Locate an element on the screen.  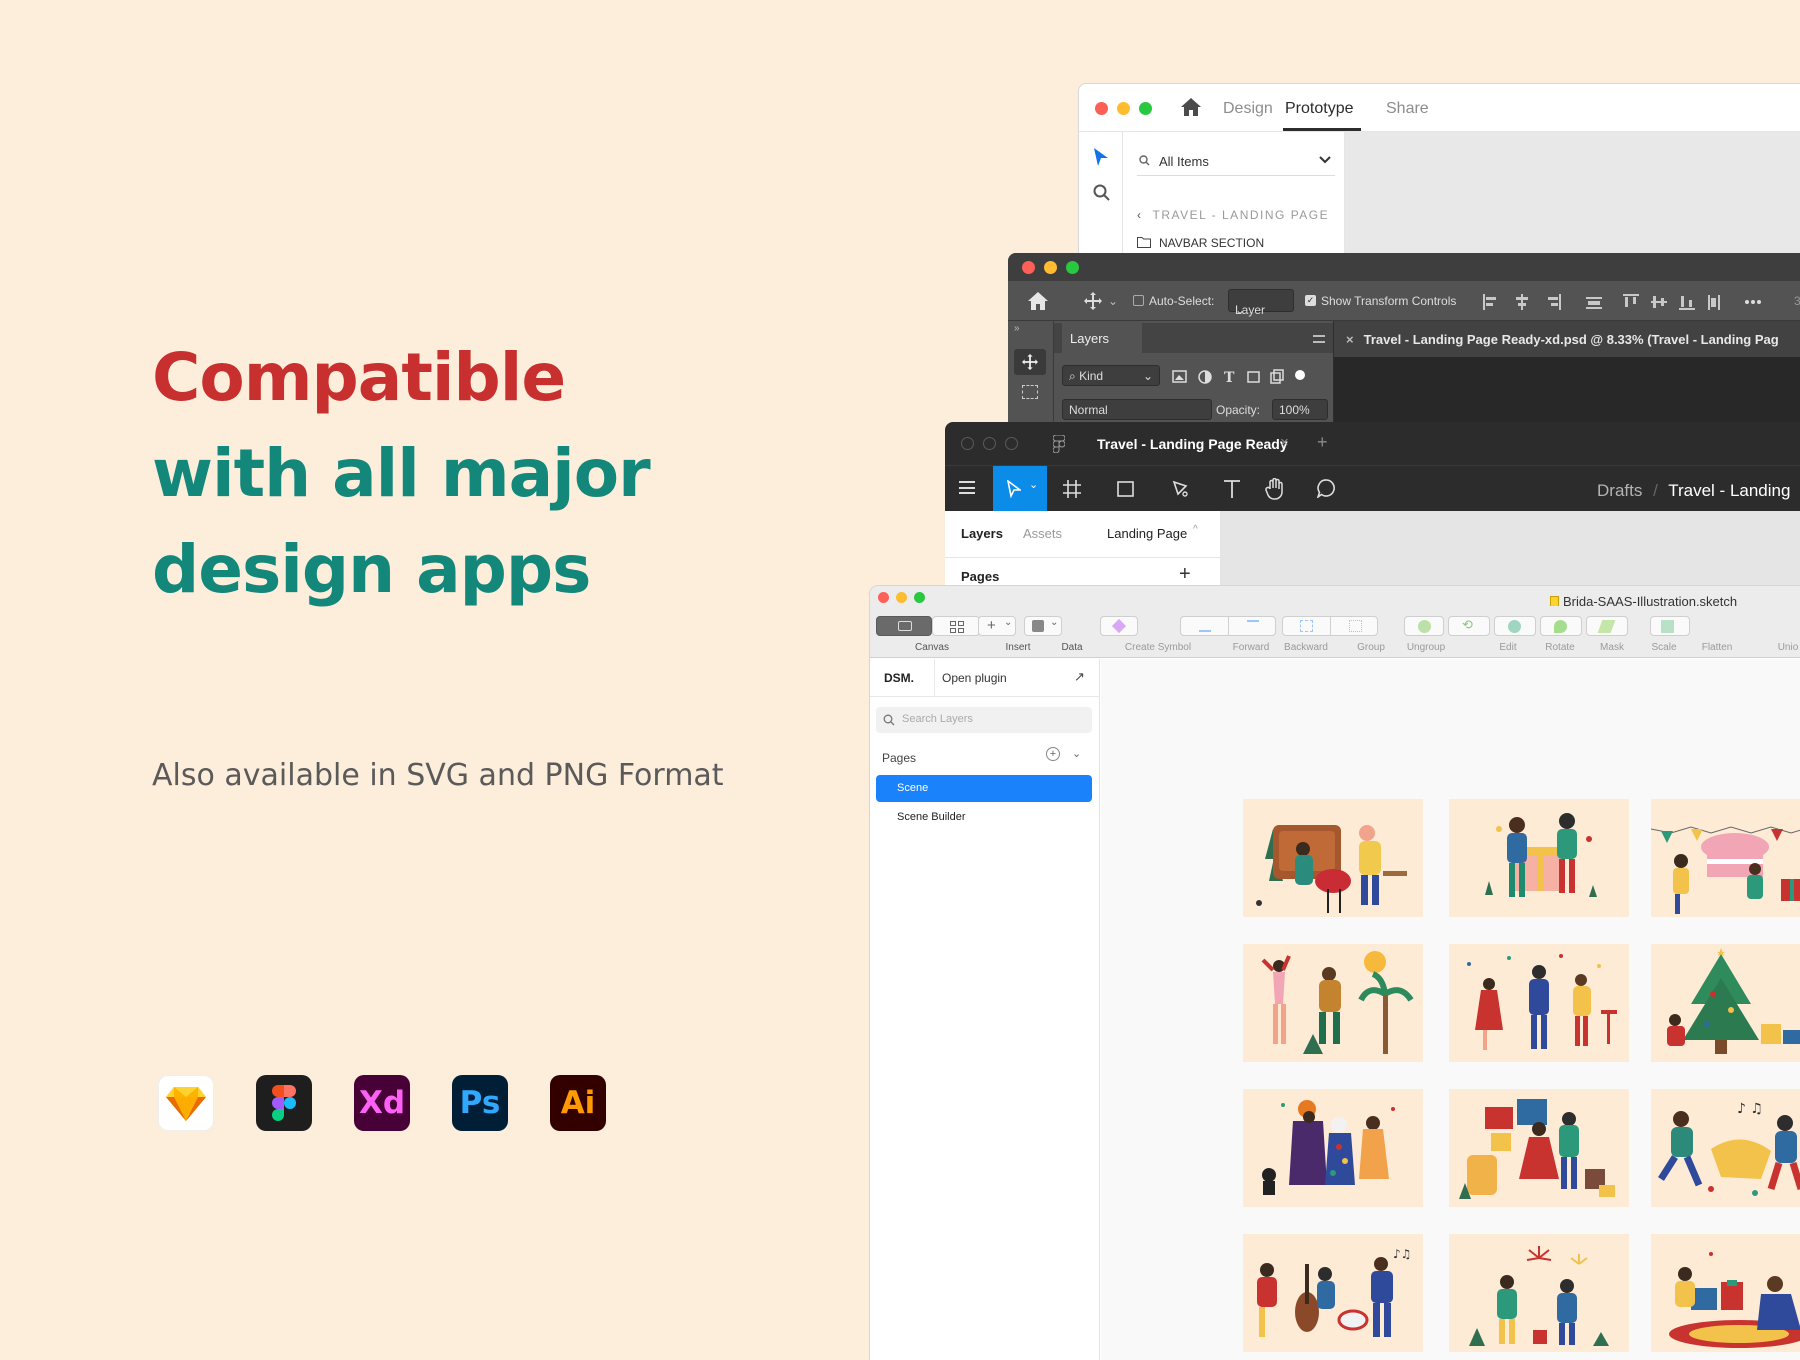
kind-filter: ⌕ Kind ⌄ is located at coordinates (1111, 375).